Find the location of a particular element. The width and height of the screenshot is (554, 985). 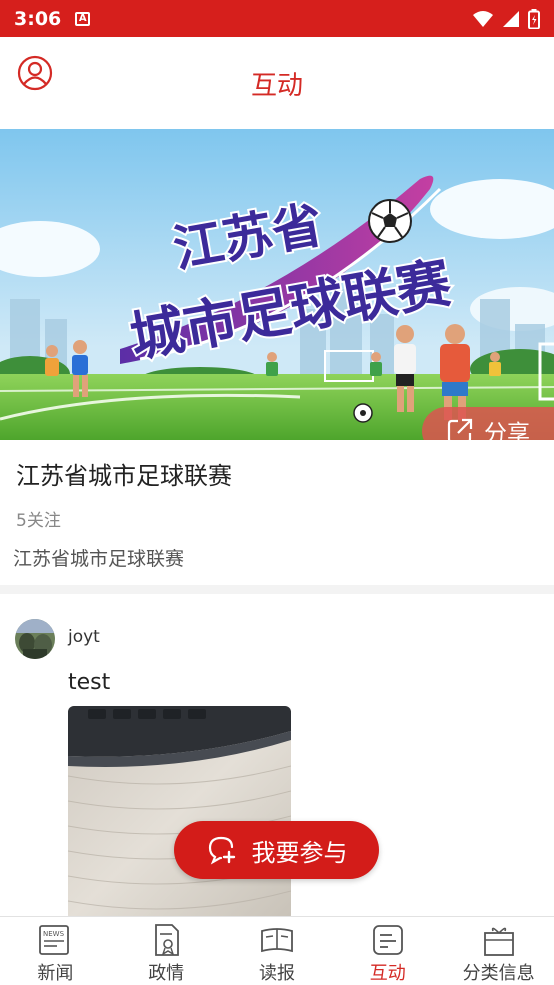

battery-icon is located at coordinates (534, 18).